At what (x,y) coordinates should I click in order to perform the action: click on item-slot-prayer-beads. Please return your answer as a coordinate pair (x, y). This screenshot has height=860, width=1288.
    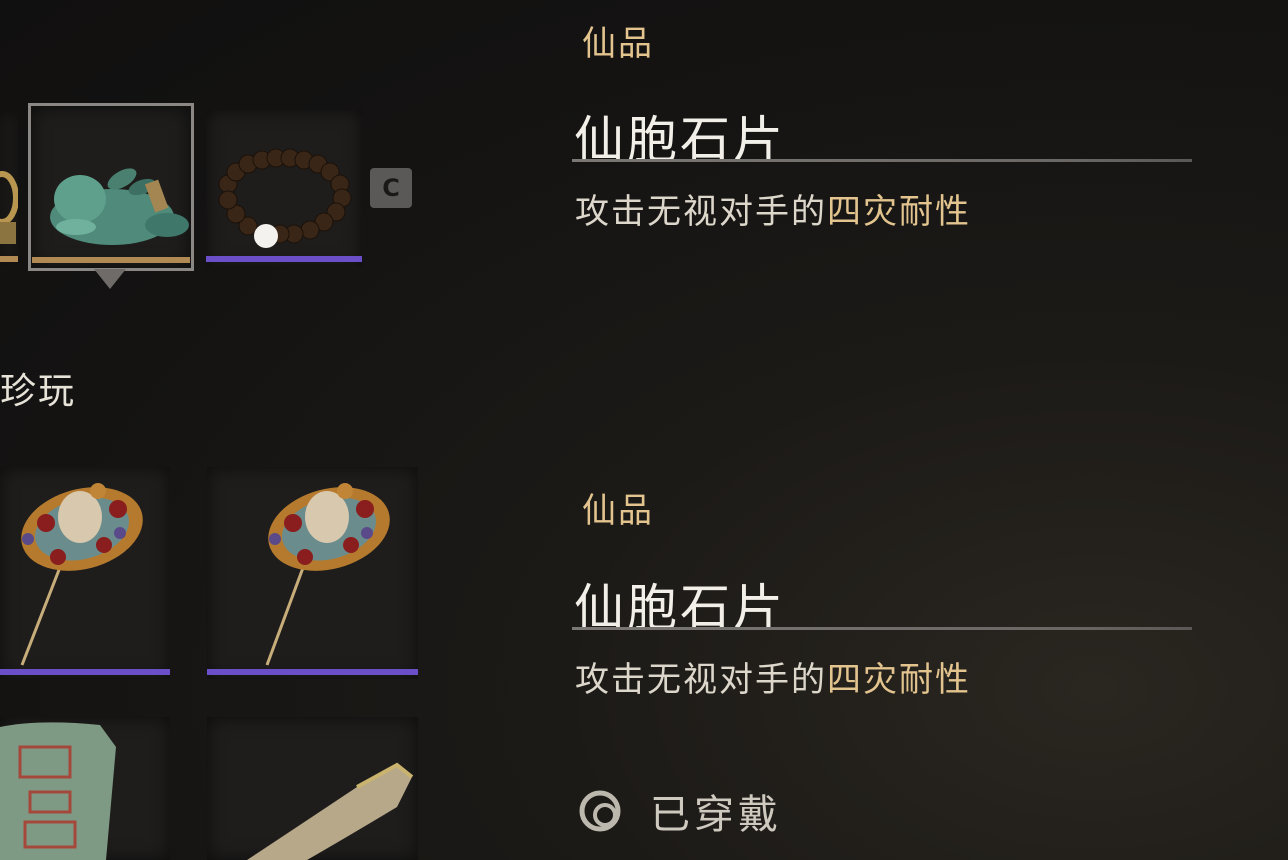
    Looking at the image, I should click on (284, 188).